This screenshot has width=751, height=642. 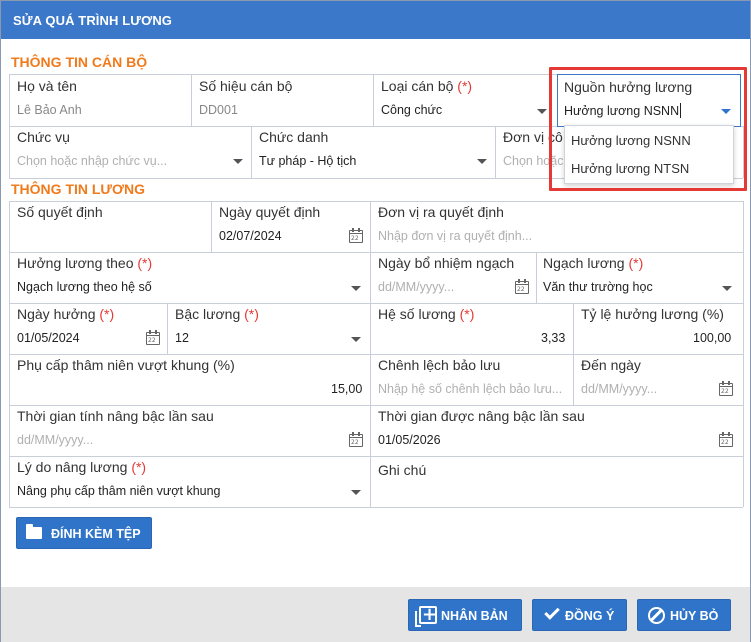 I want to click on title-select: Tư pháp - Hộ tịch, so click(x=307, y=161).